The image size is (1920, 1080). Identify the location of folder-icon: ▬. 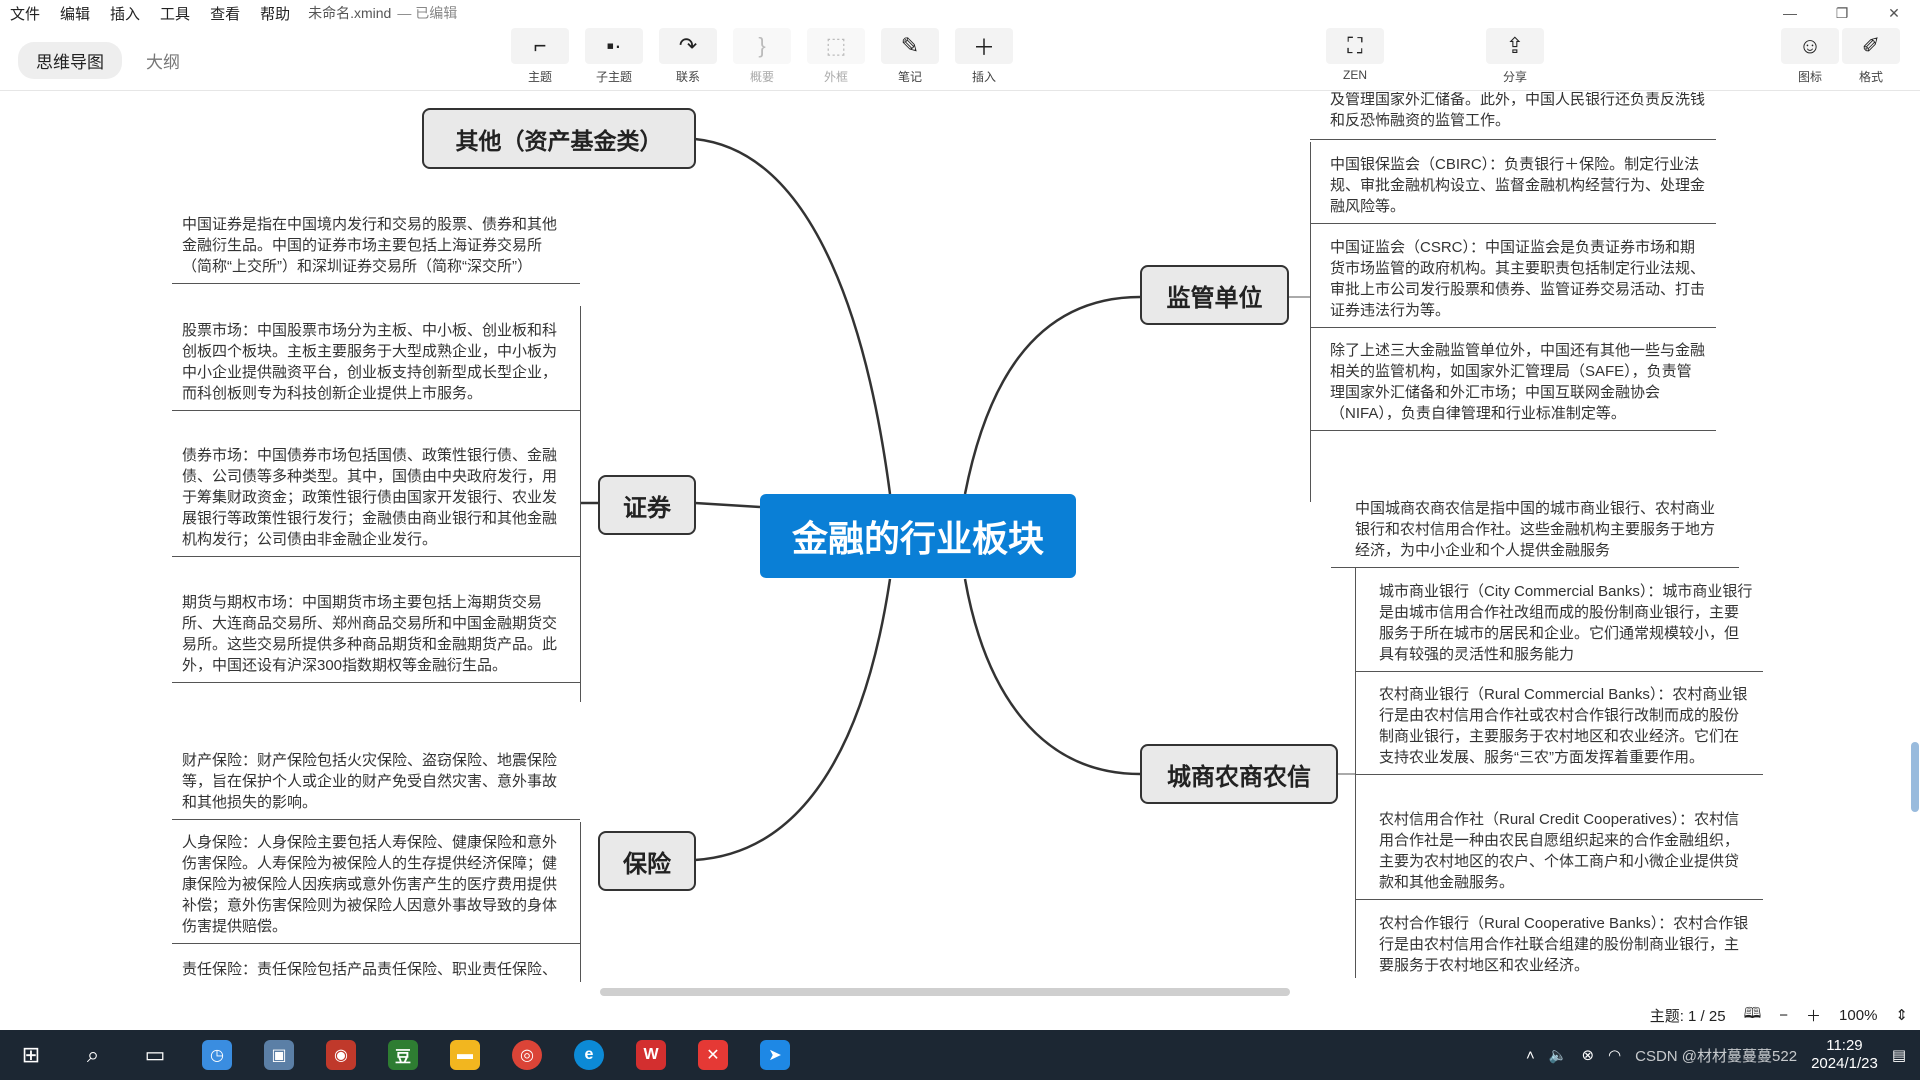
(465, 1055).